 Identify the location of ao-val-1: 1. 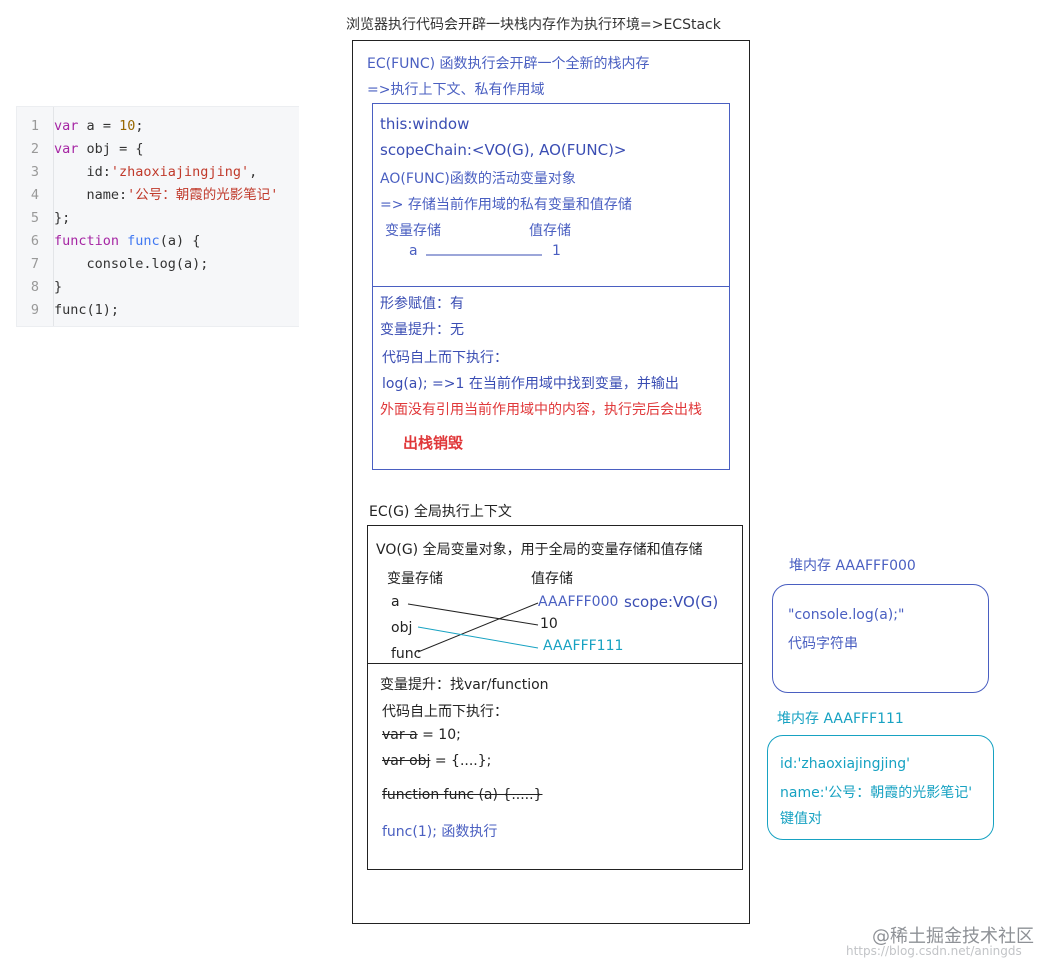
(556, 251).